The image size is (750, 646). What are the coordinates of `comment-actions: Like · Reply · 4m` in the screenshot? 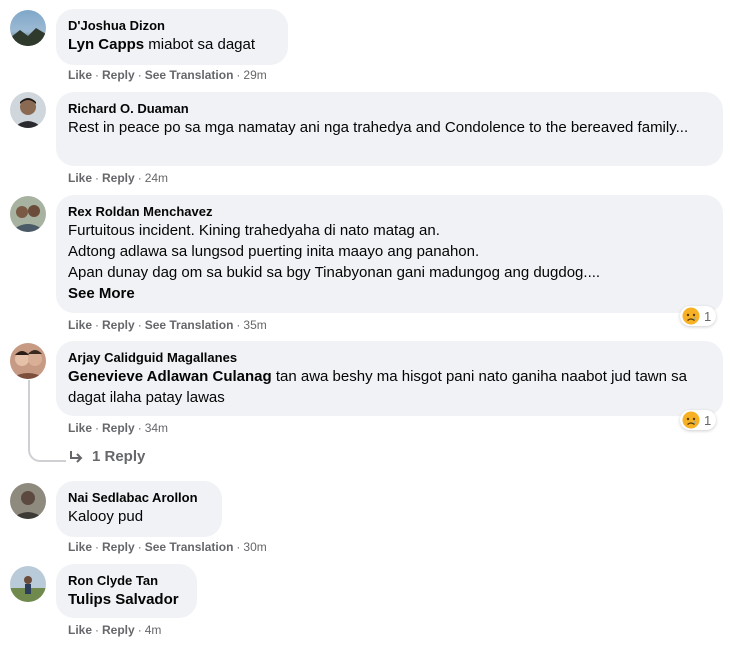 It's located at (115, 630).